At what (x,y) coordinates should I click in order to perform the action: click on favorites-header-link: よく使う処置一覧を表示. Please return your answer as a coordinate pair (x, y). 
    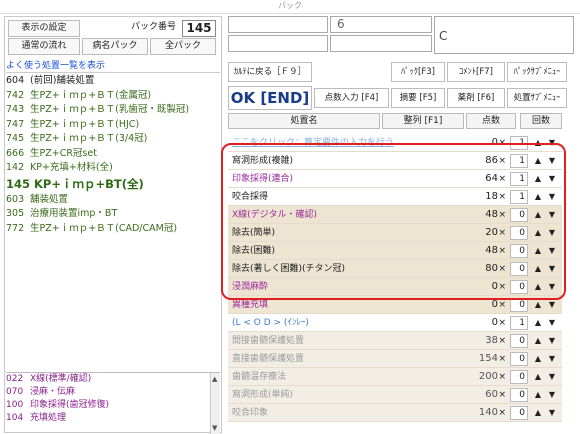
    Looking at the image, I should click on (113, 66).